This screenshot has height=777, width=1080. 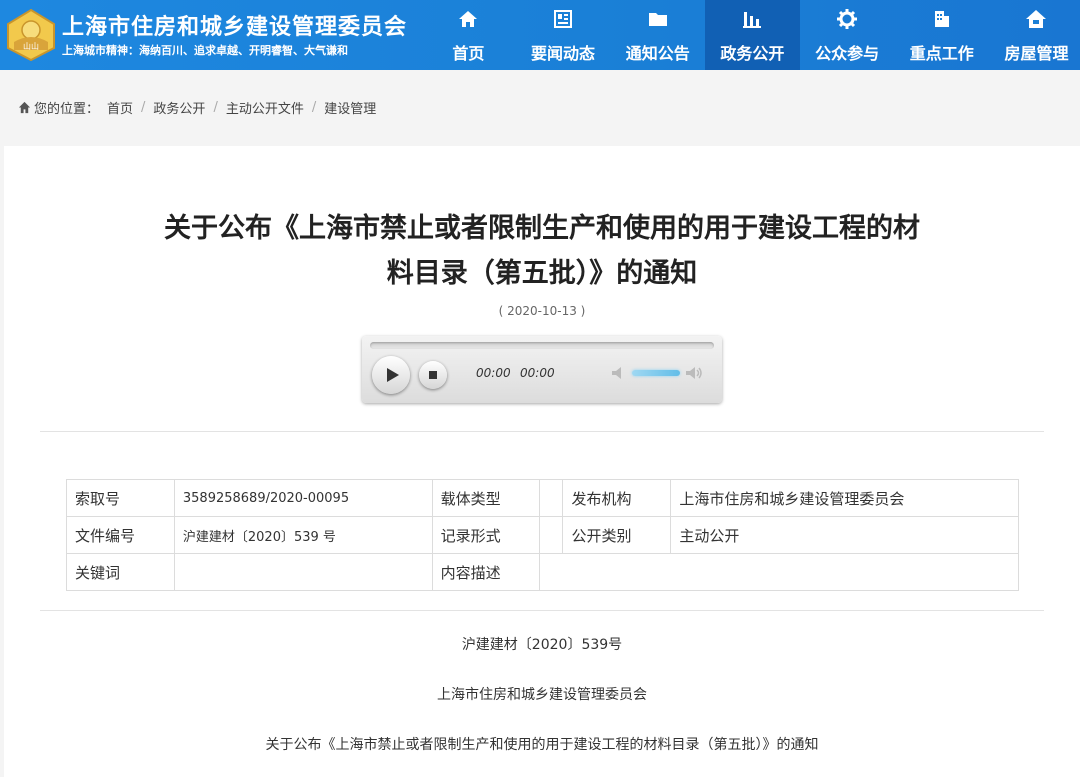 What do you see at coordinates (847, 35) in the screenshot?
I see `nav-item-public-participation: 公众参与` at bounding box center [847, 35].